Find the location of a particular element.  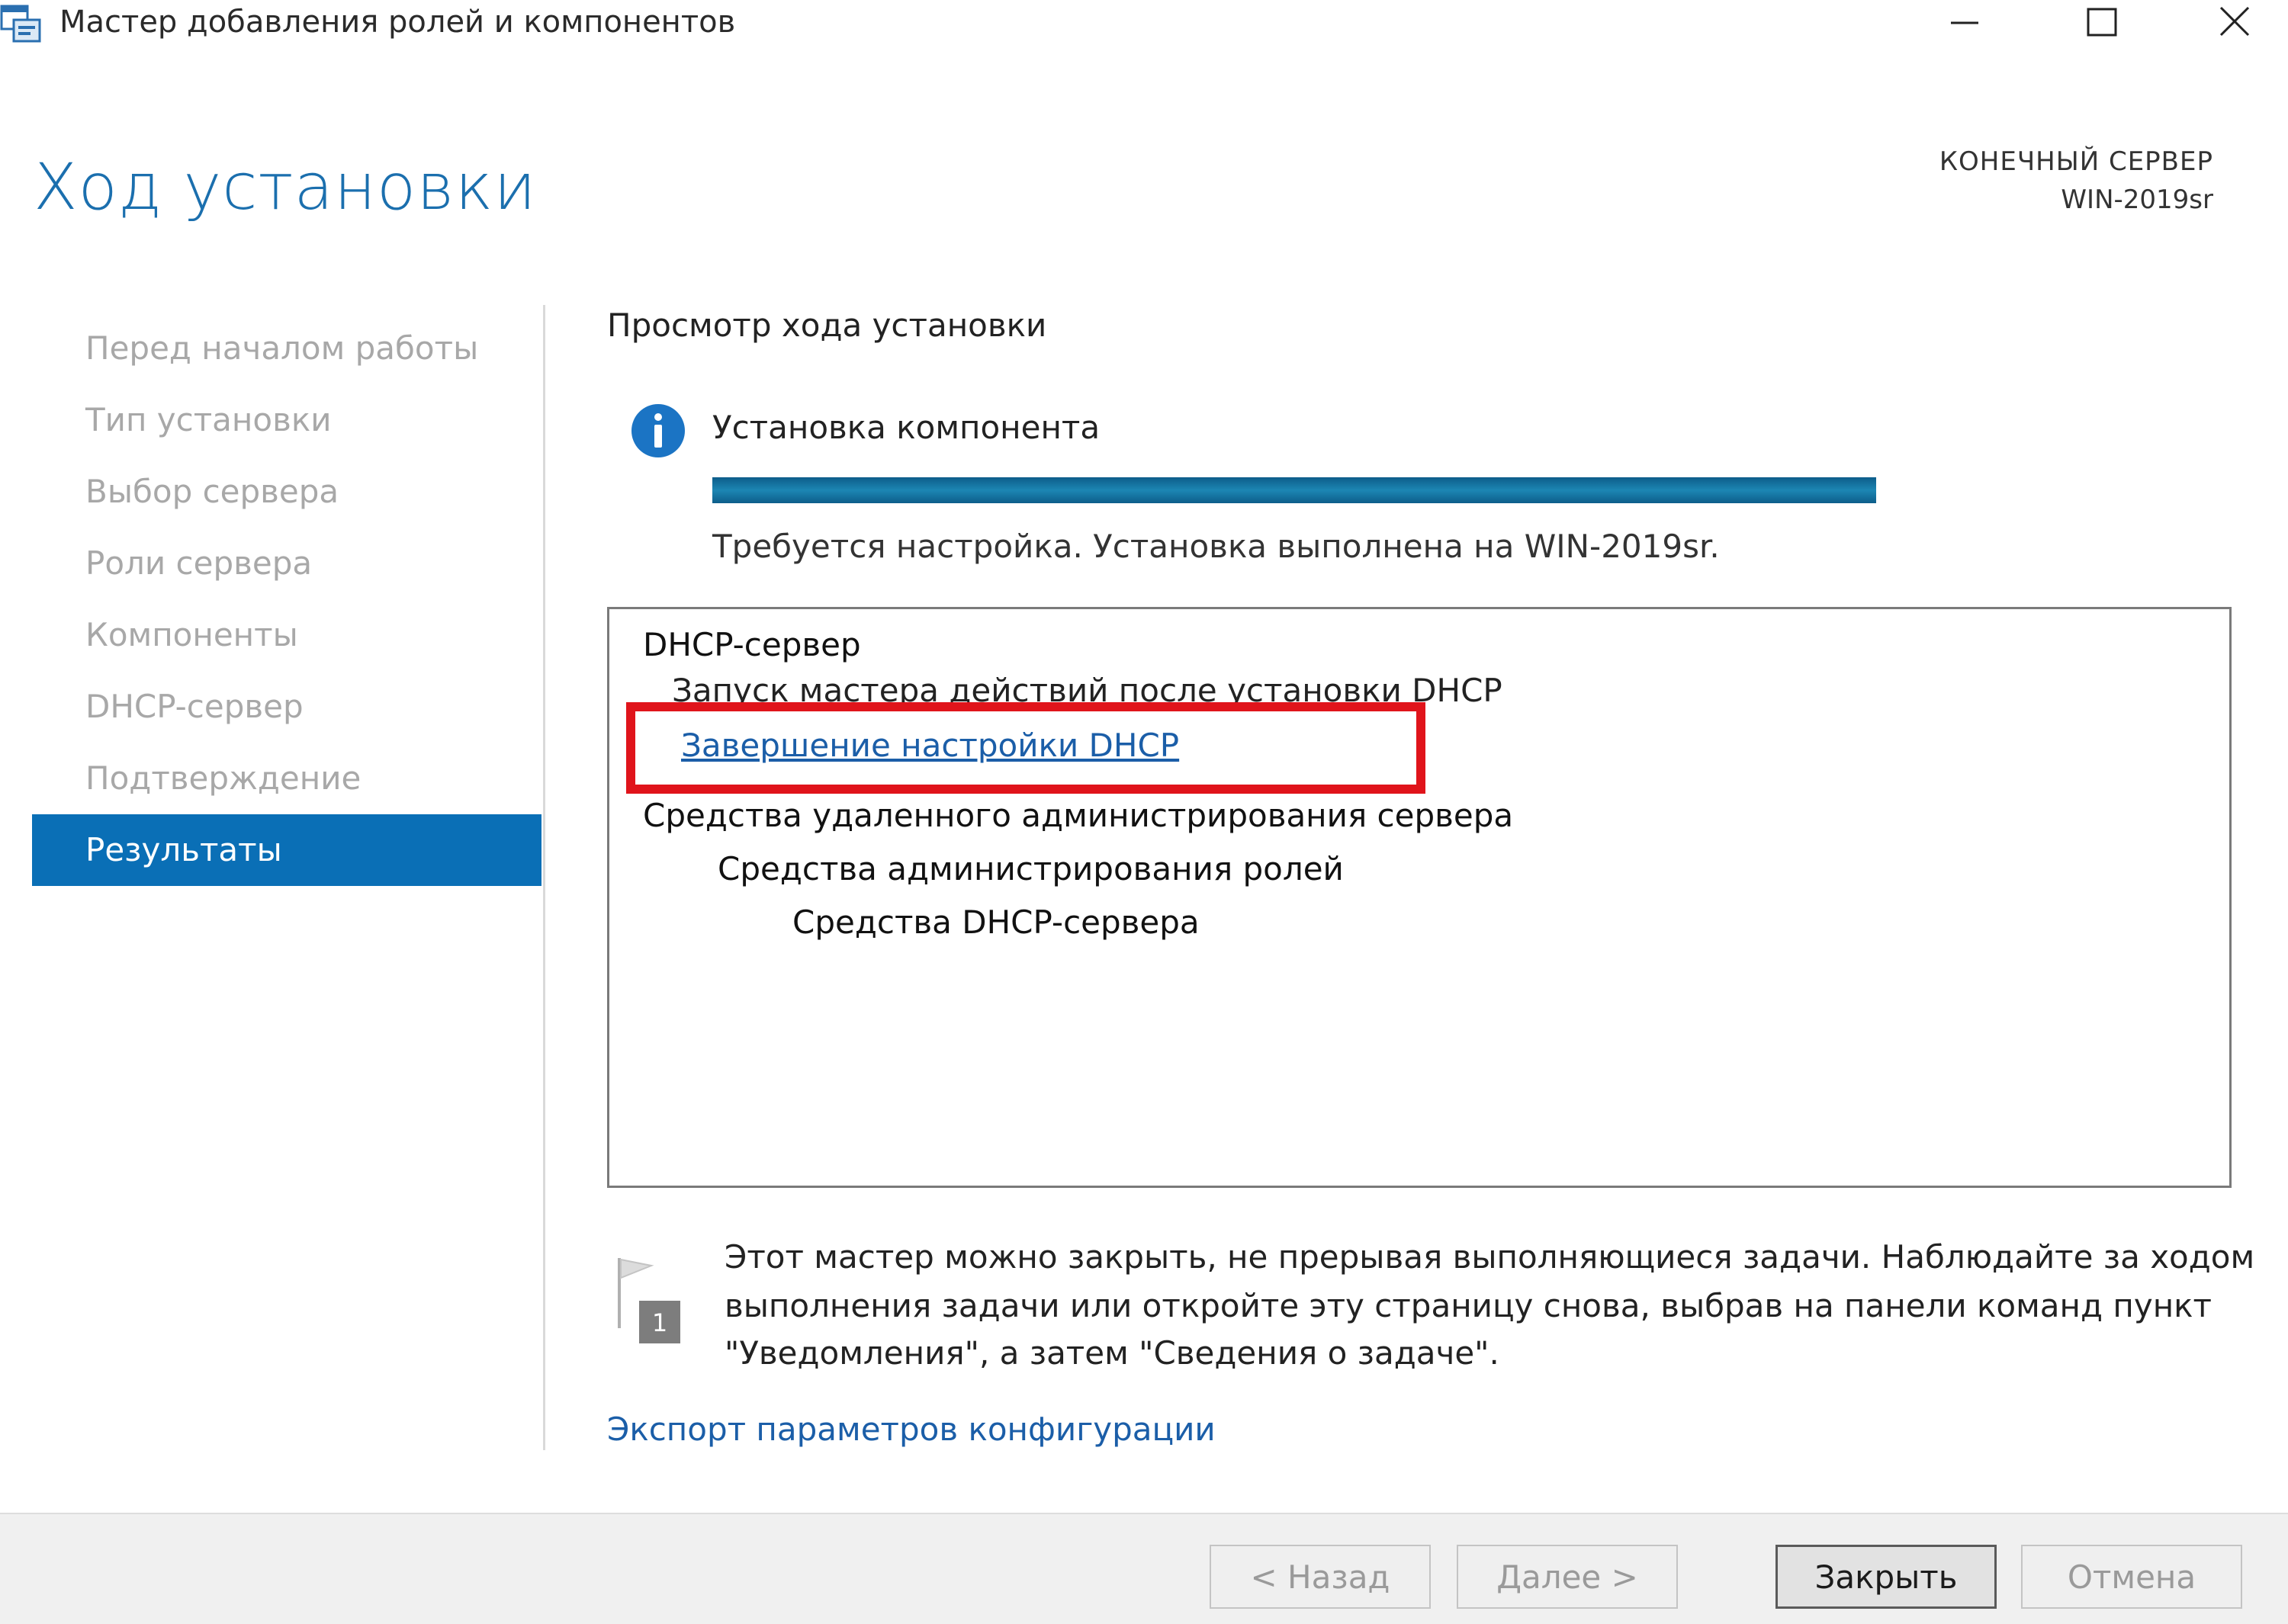

destination-server-label: КОНЕЧНЫЙ СЕРВЕР is located at coordinates (2076, 161).